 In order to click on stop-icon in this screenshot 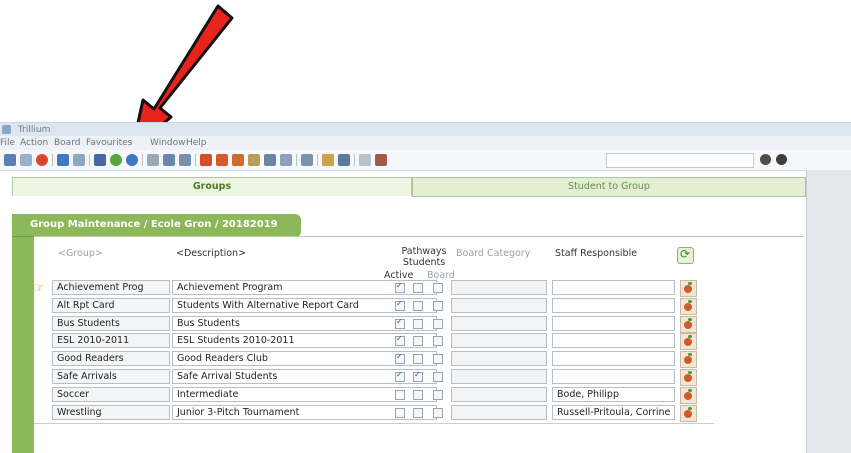, I will do `click(42, 160)`.